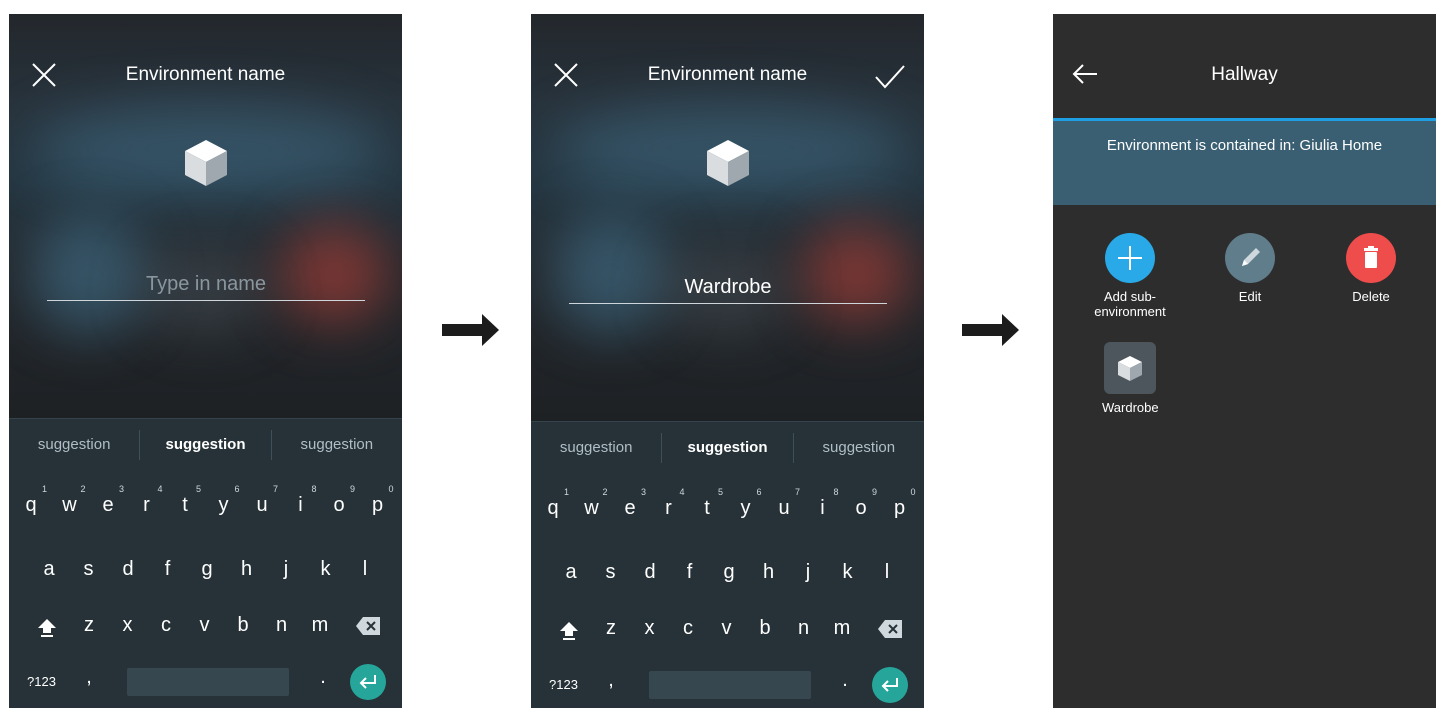 Image resolution: width=1436 pixels, height=708 pixels. I want to click on keyboard-row-2: asdfghjkl, so click(205, 585).